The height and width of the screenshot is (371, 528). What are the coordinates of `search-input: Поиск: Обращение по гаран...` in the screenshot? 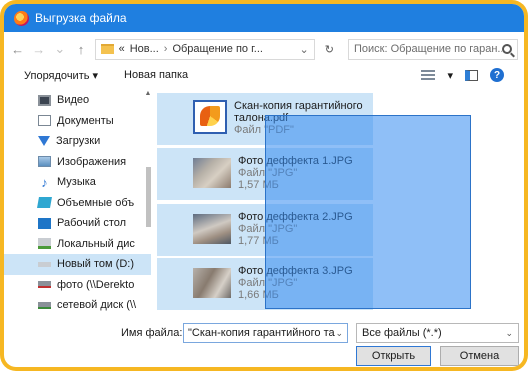 It's located at (432, 49).